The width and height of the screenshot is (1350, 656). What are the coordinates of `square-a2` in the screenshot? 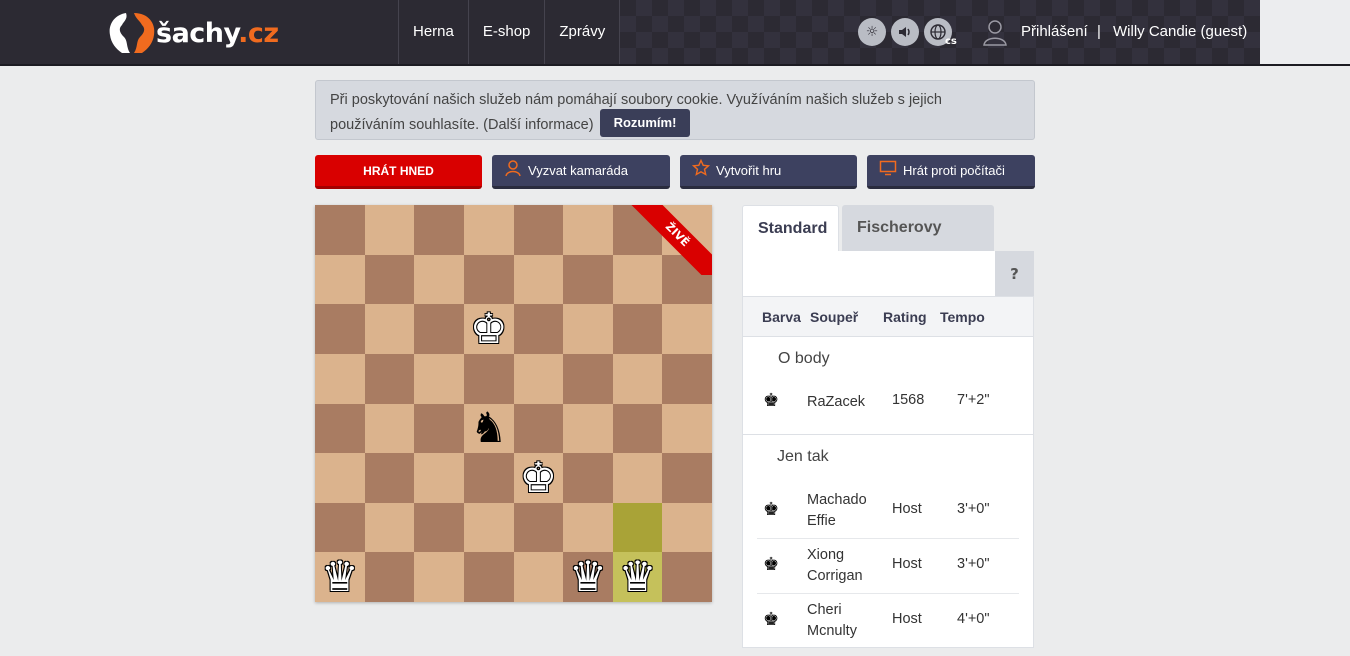 It's located at (340, 527).